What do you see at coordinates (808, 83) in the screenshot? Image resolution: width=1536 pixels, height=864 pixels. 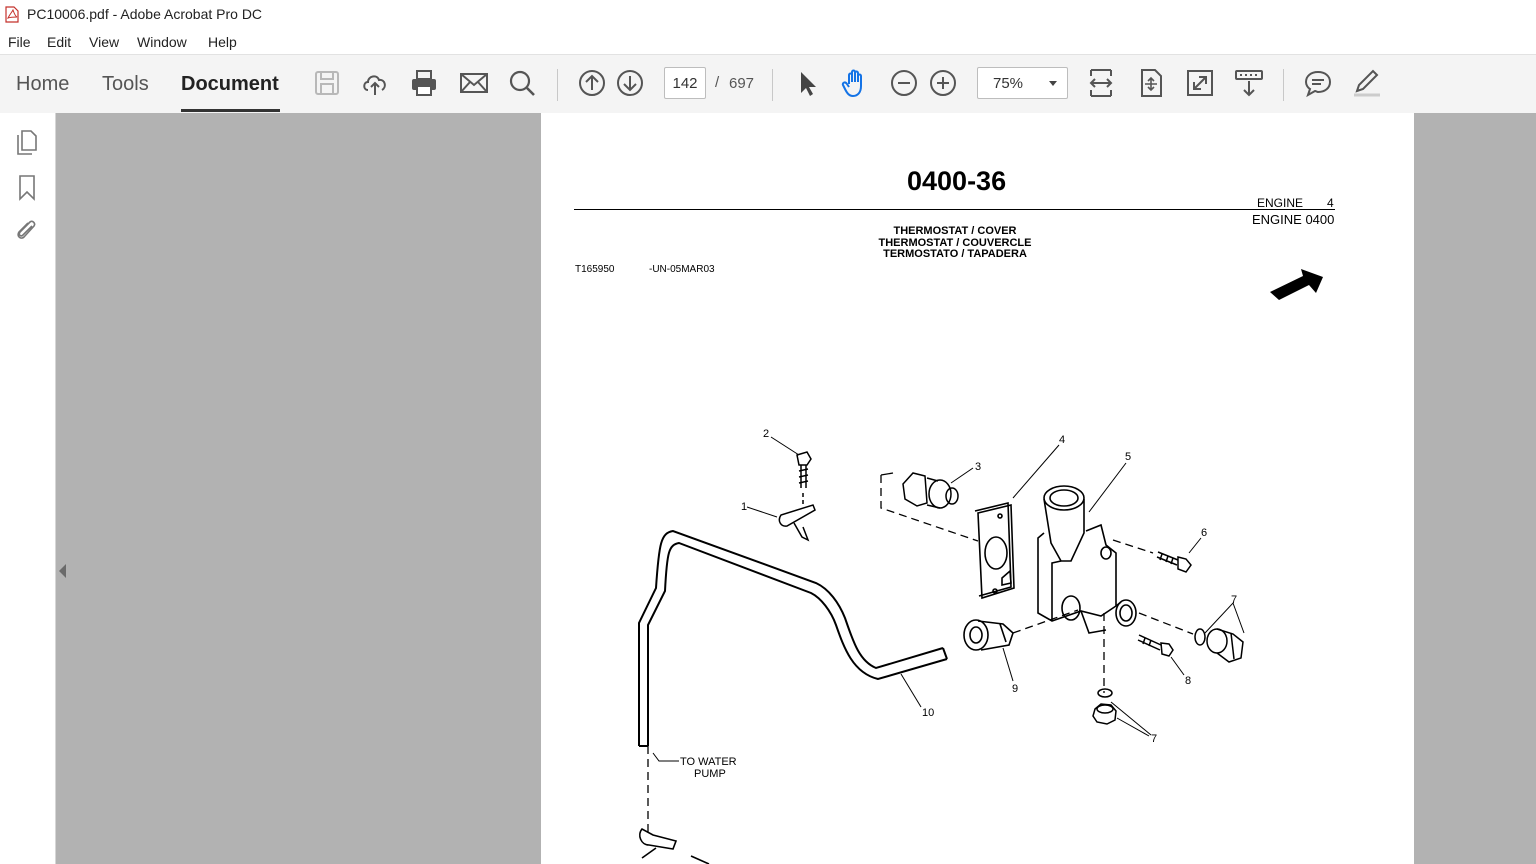 I see `select-cursor-icon` at bounding box center [808, 83].